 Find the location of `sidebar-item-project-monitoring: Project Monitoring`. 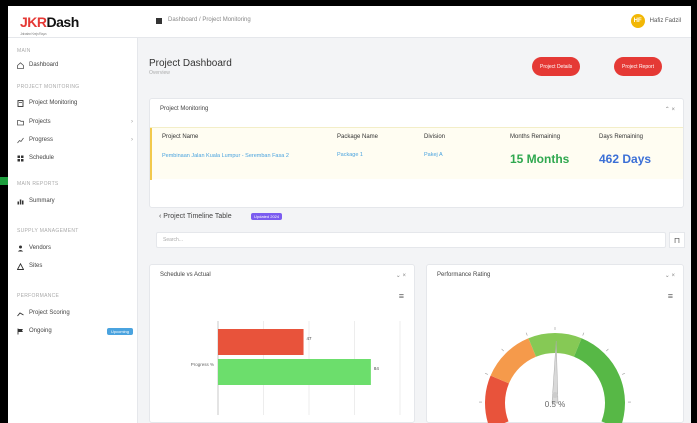

sidebar-item-project-monitoring: Project Monitoring is located at coordinates (75, 103).